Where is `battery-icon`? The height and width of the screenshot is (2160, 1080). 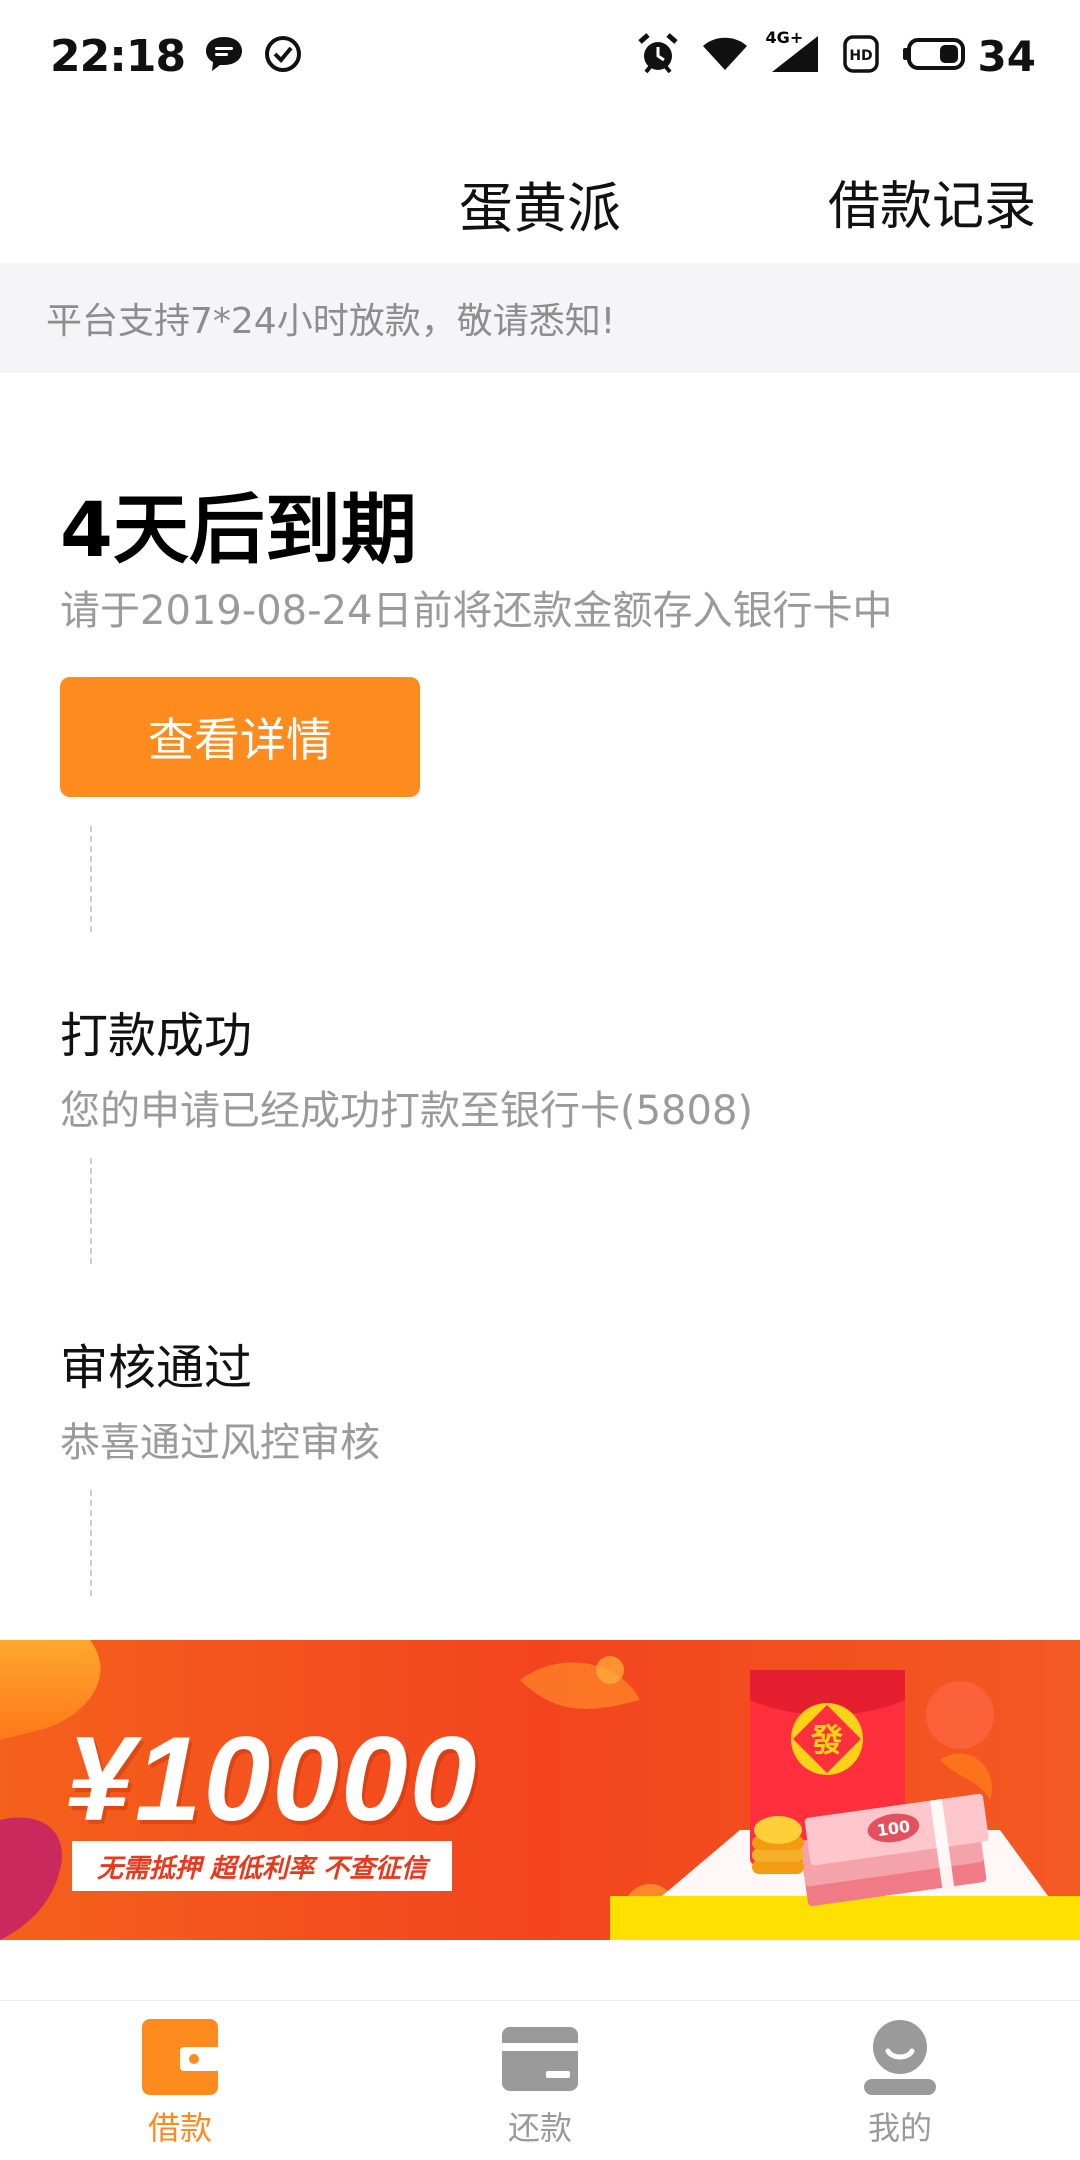
battery-icon is located at coordinates (934, 56).